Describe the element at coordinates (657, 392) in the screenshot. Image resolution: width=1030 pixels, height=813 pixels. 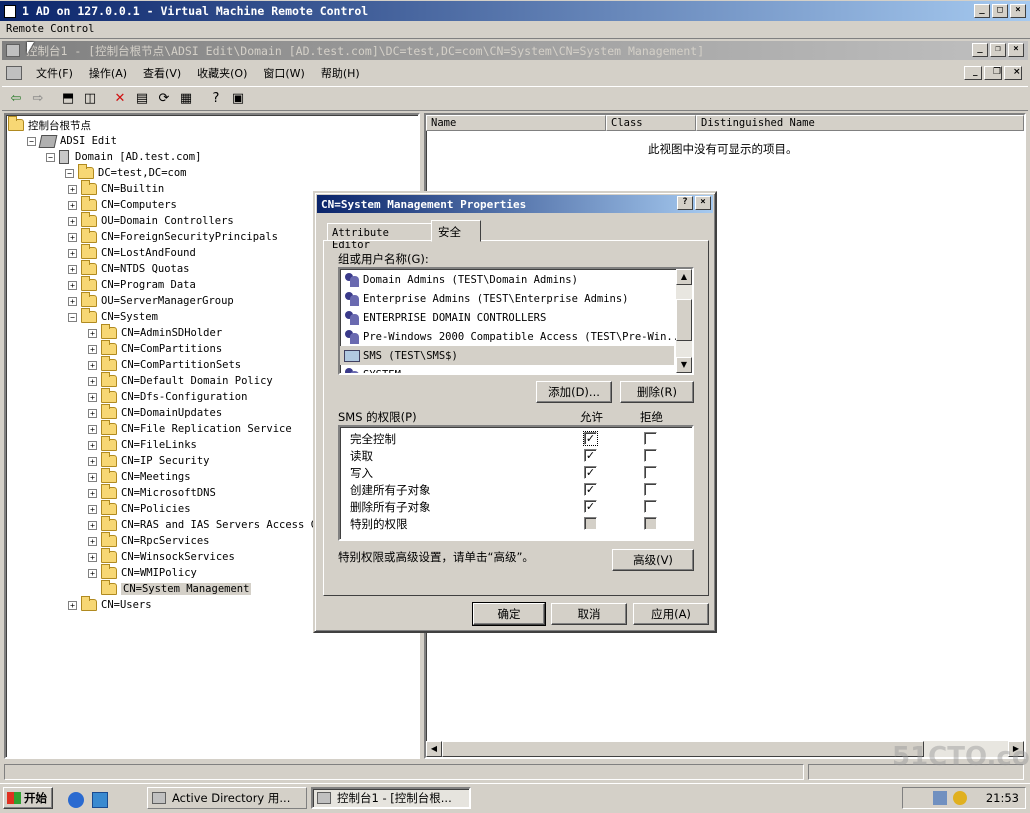
I see `remove-button: 删除(R)` at that location.